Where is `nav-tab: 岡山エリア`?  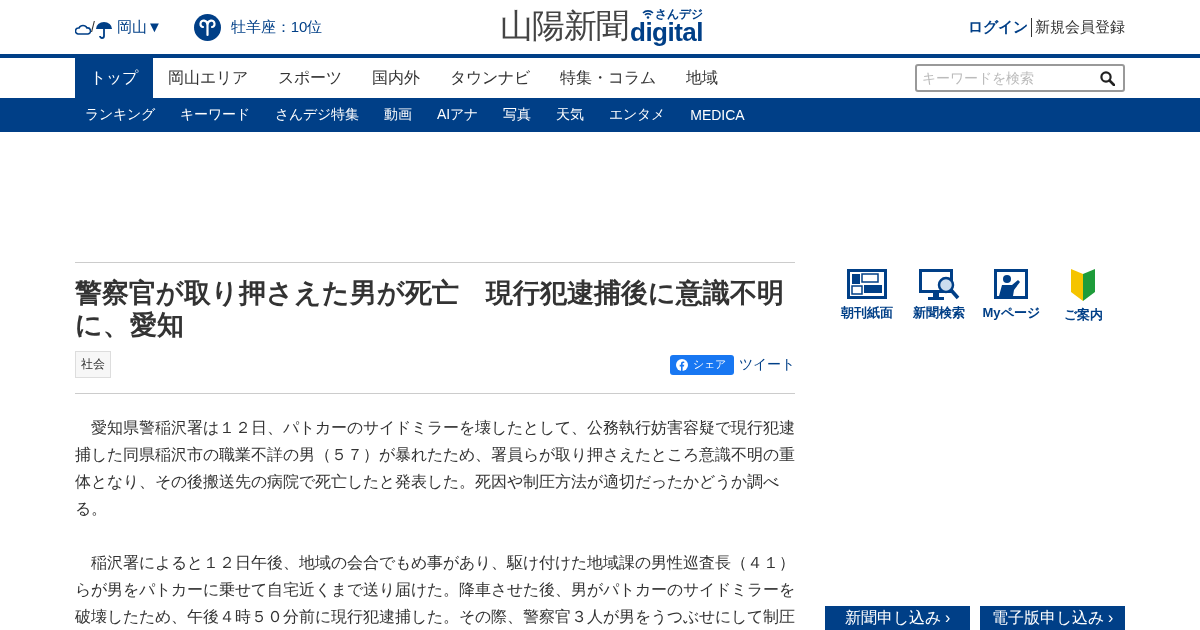
nav-tab: 岡山エリア is located at coordinates (208, 78).